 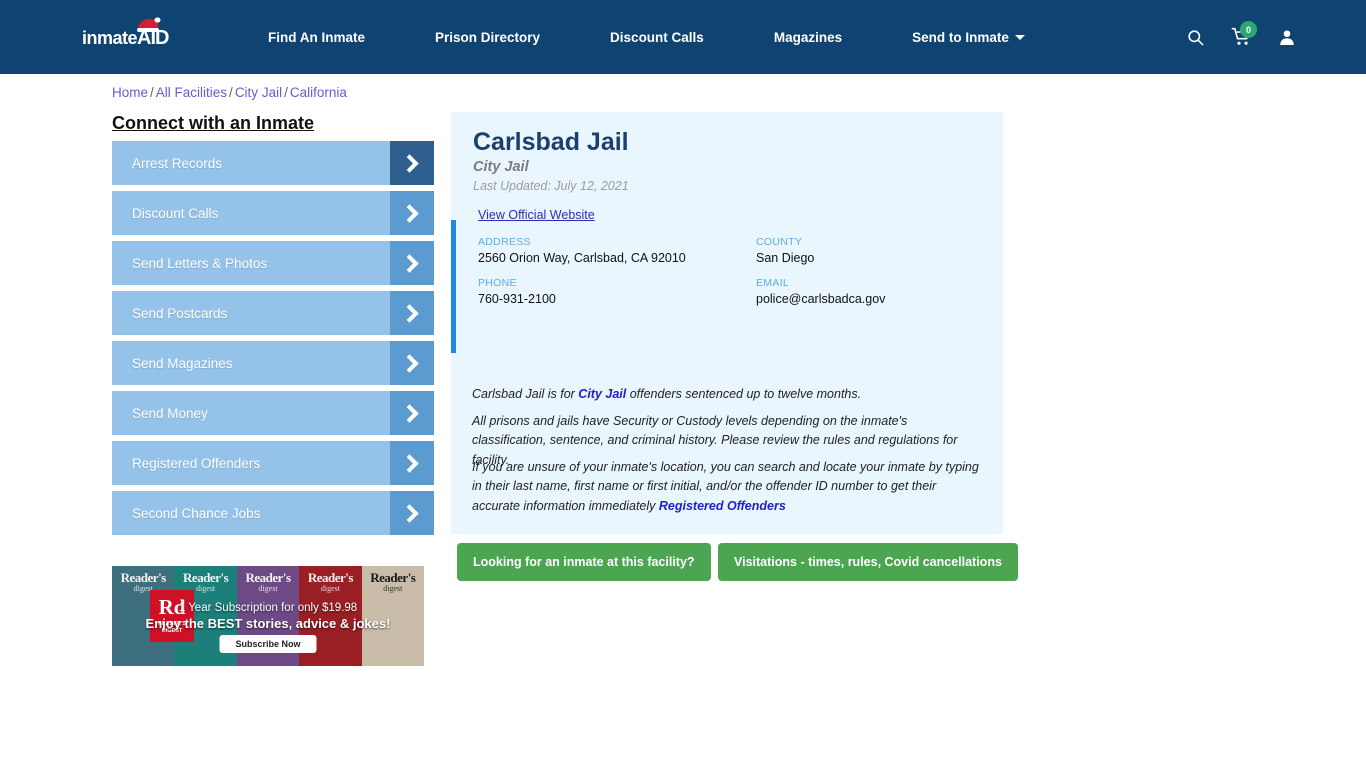 What do you see at coordinates (525, 394) in the screenshot?
I see `paragraph-1-text-a: Carlsbad Jail is for` at bounding box center [525, 394].